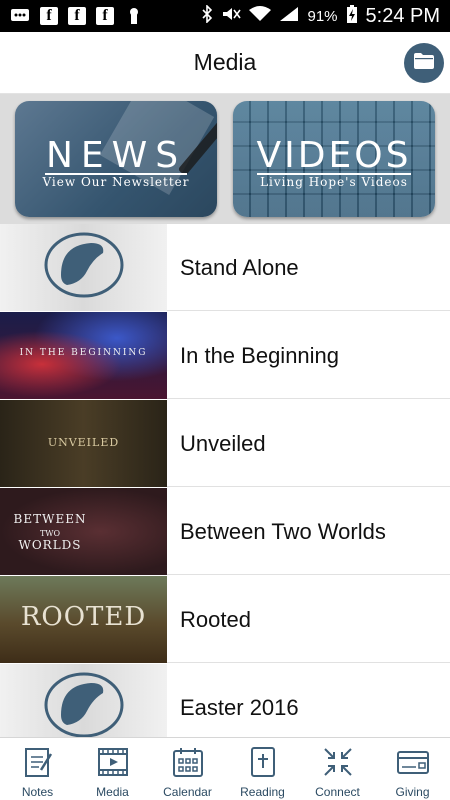  I want to click on videos-tile-subtitle: Living Hope's Videos, so click(334, 182).